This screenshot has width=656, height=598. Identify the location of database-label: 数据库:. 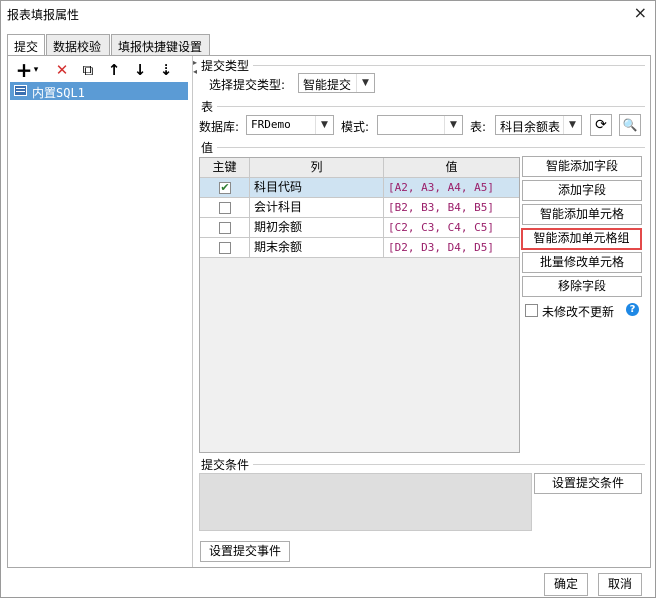
(219, 127).